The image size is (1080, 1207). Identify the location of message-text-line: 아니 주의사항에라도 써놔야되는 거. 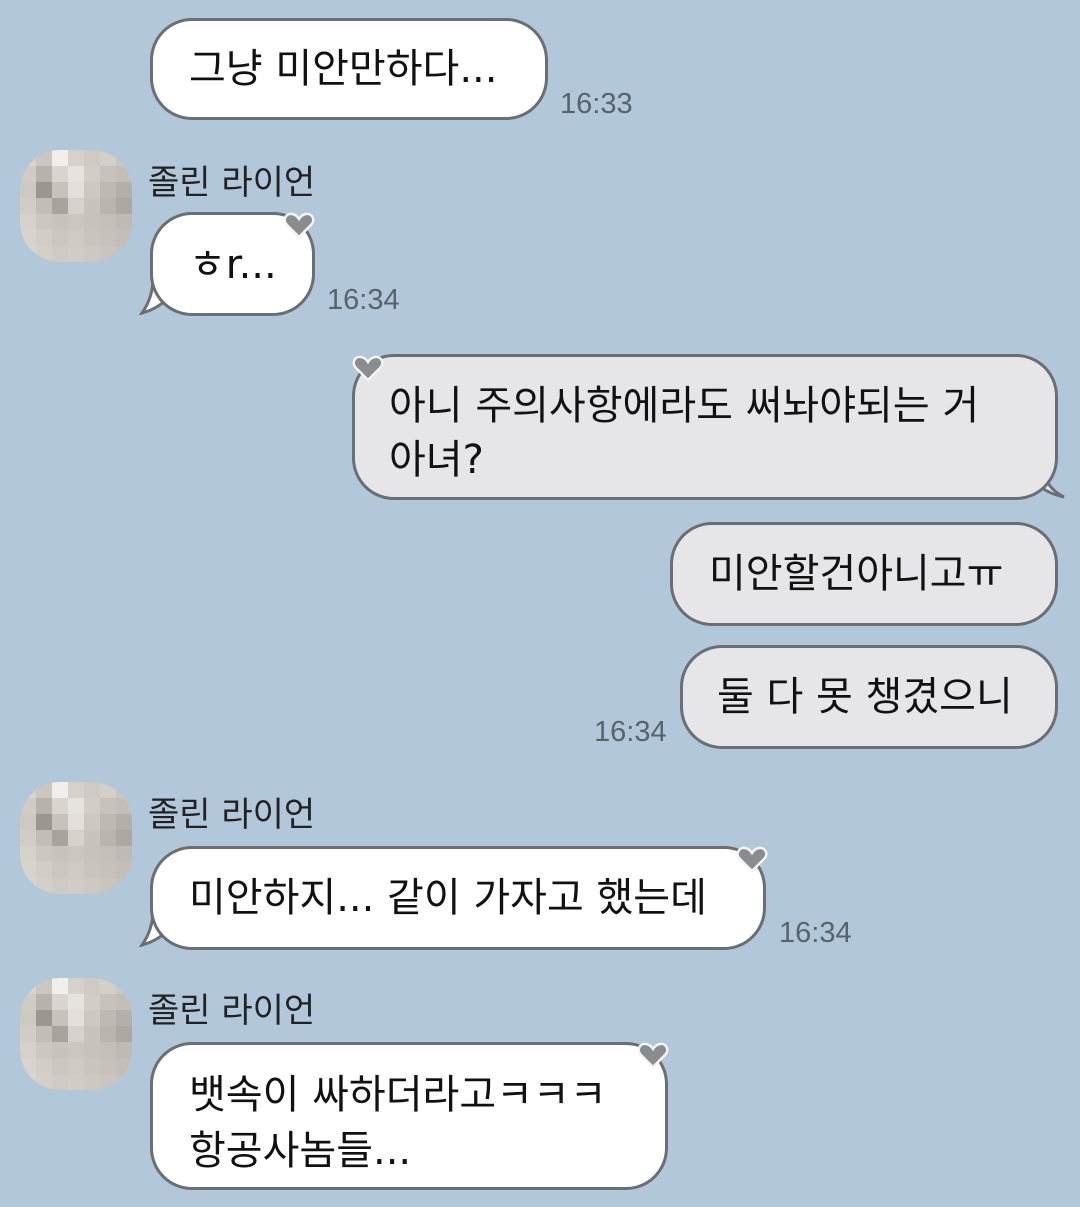
(684, 406).